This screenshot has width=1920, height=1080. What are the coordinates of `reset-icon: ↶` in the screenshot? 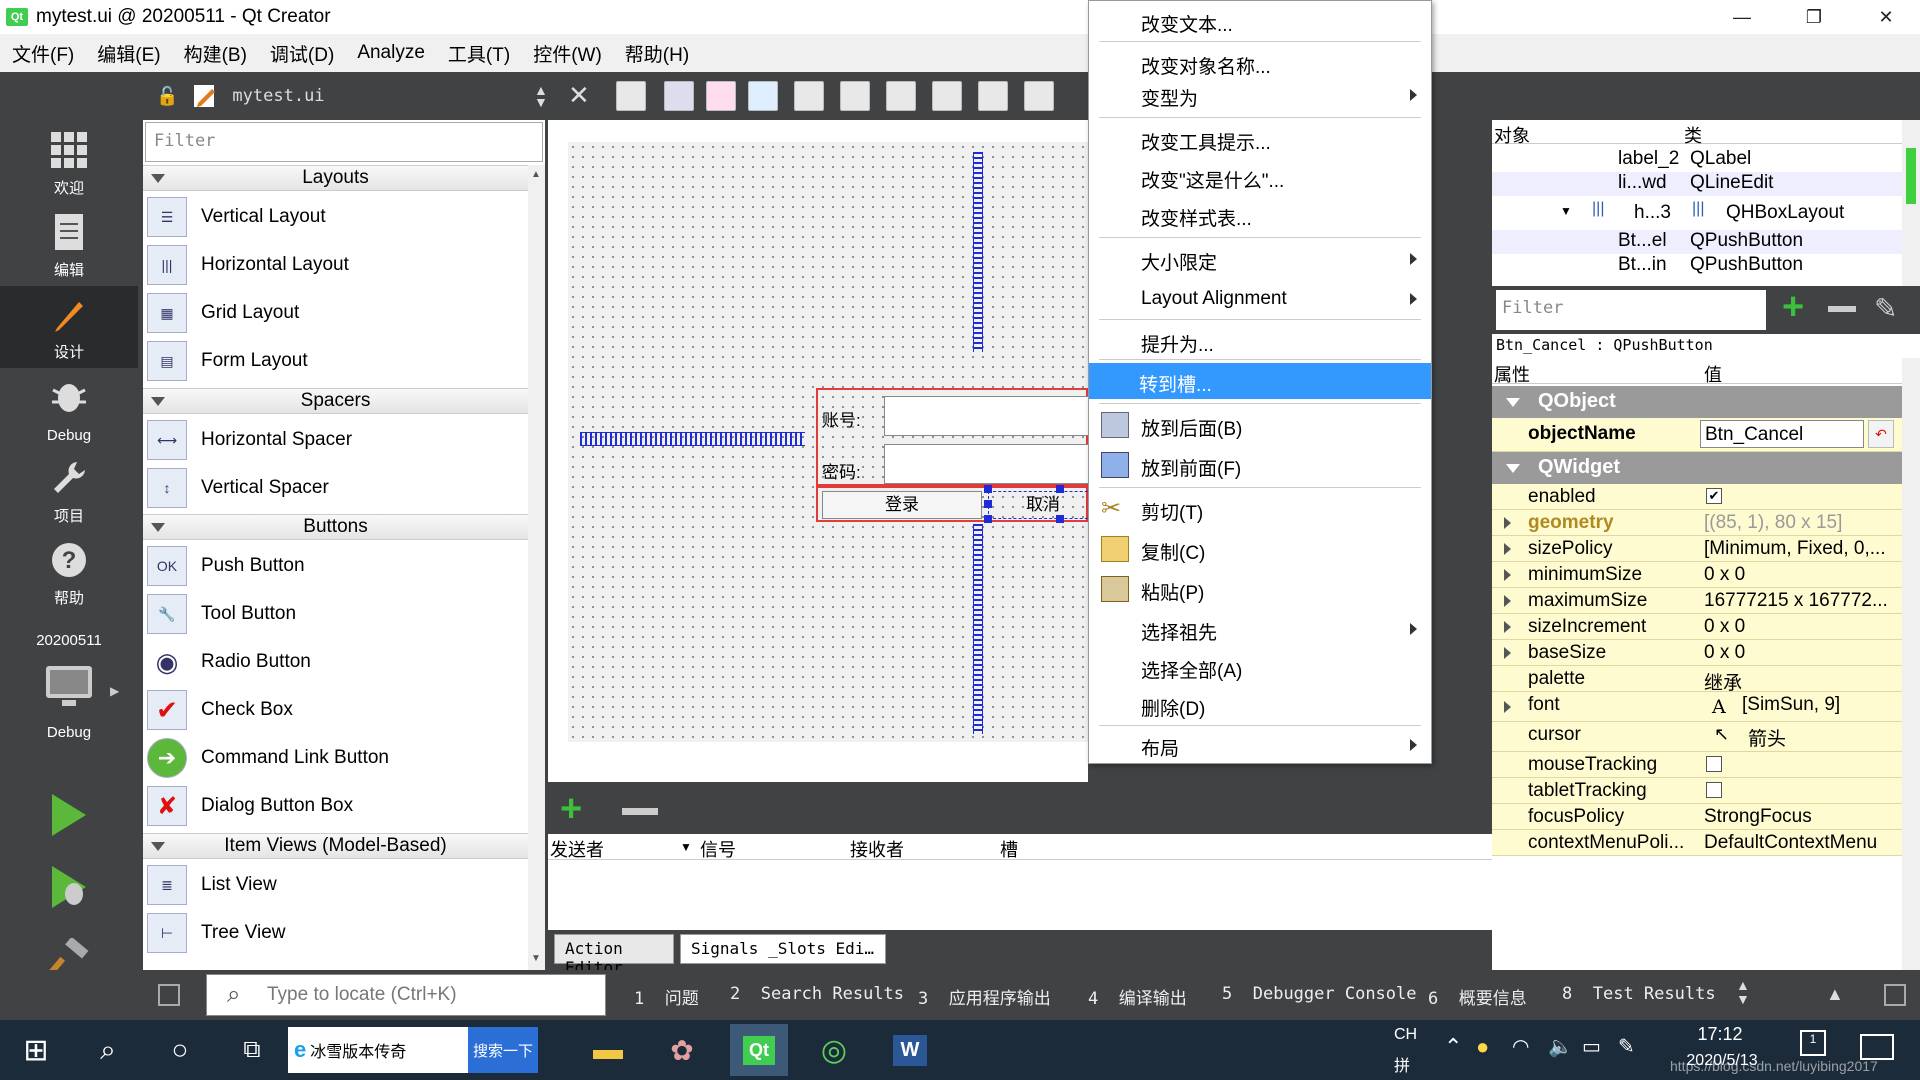 It's located at (1881, 434).